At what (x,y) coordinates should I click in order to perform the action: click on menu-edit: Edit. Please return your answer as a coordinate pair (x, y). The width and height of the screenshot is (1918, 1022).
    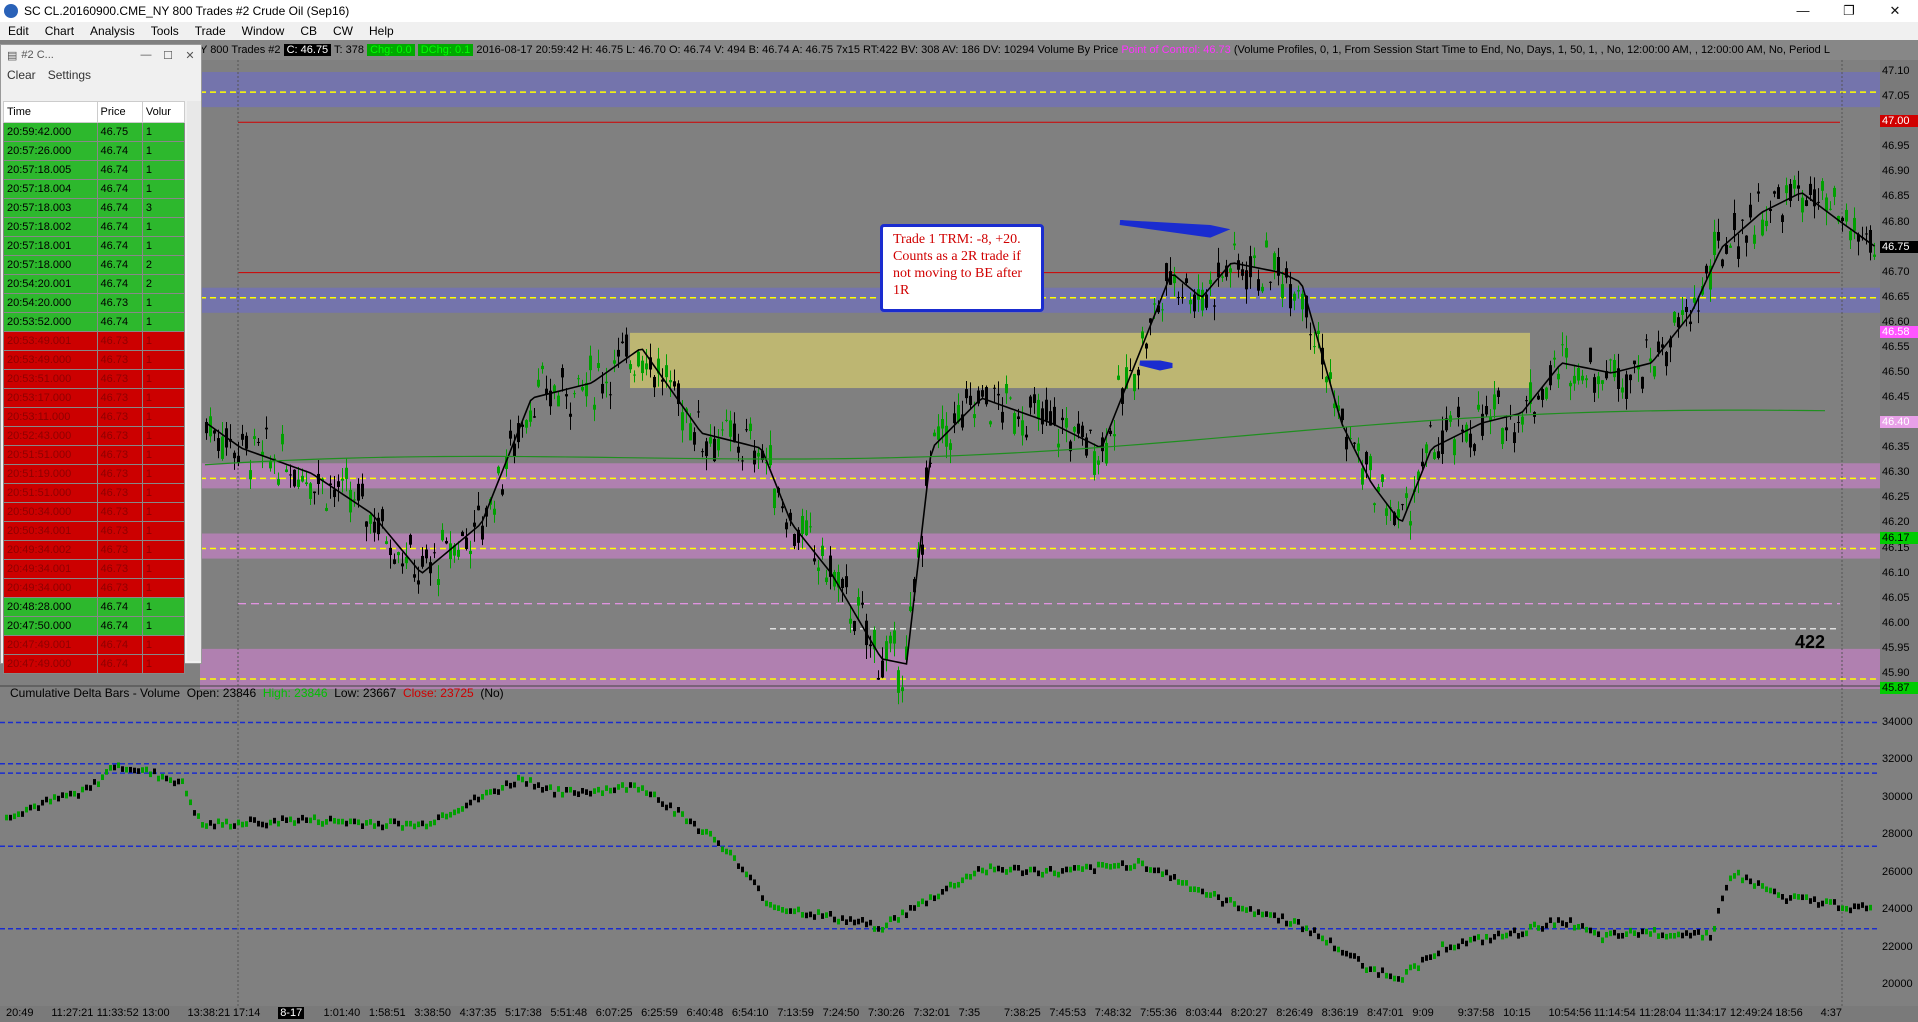
    Looking at the image, I should click on (18, 31).